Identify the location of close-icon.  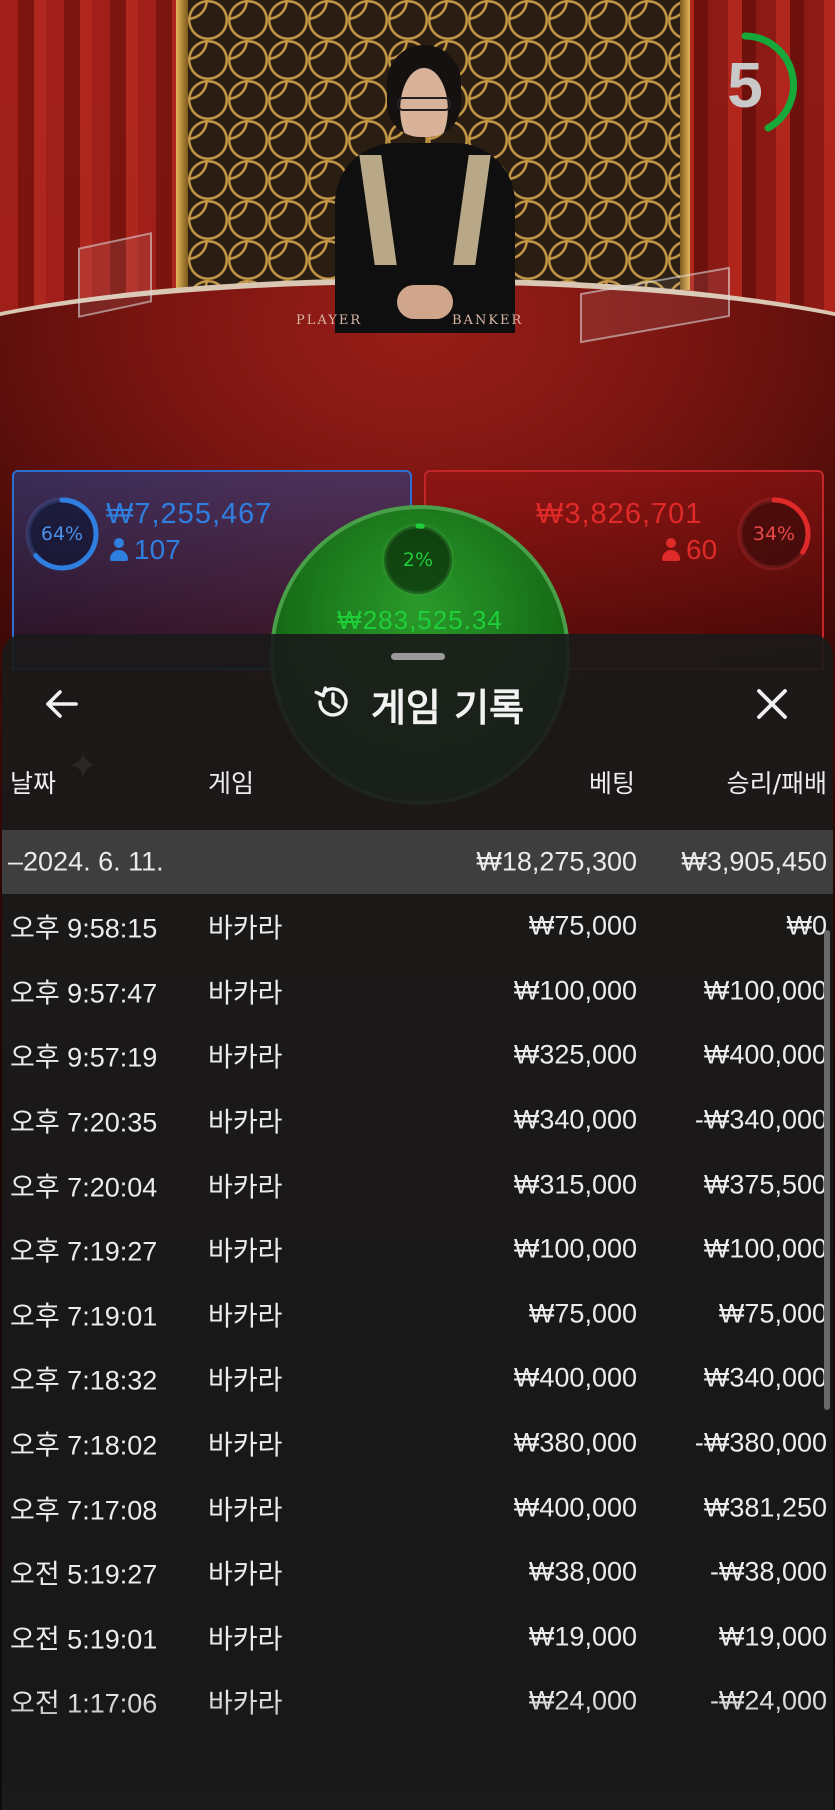
(772, 704).